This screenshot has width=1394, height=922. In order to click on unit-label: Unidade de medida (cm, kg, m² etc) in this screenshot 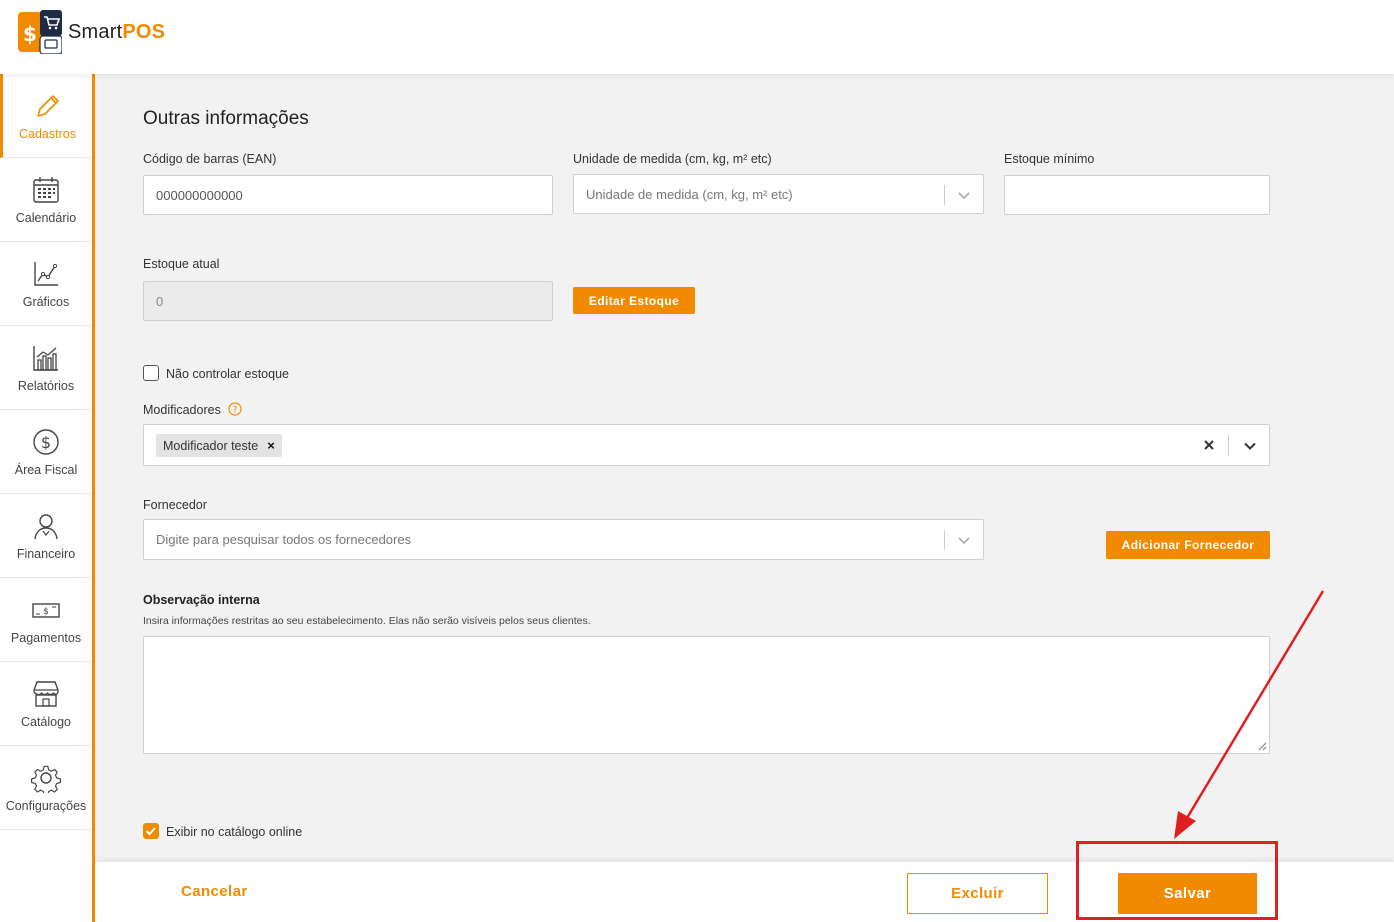, I will do `click(672, 159)`.